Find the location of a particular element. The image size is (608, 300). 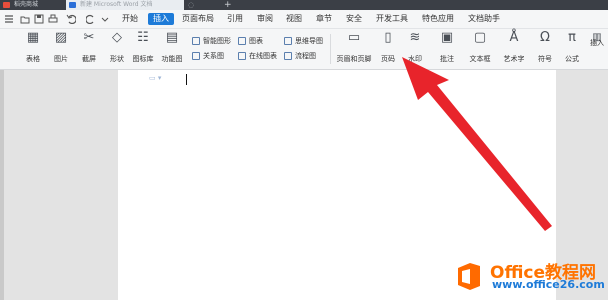

watermark-url-text: www.office26.com is located at coordinates (548, 284).